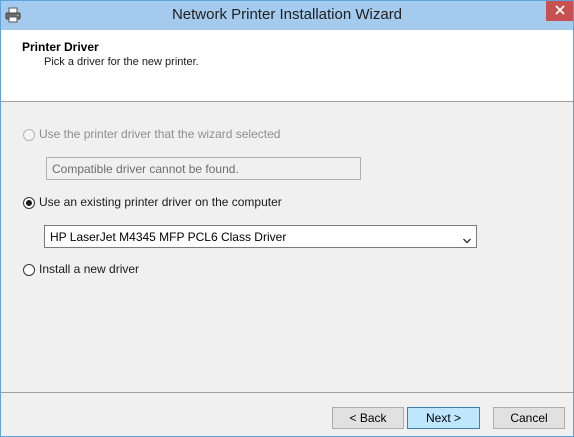 This screenshot has width=574, height=437. Describe the element at coordinates (287, 392) in the screenshot. I see `footer-divider` at that location.